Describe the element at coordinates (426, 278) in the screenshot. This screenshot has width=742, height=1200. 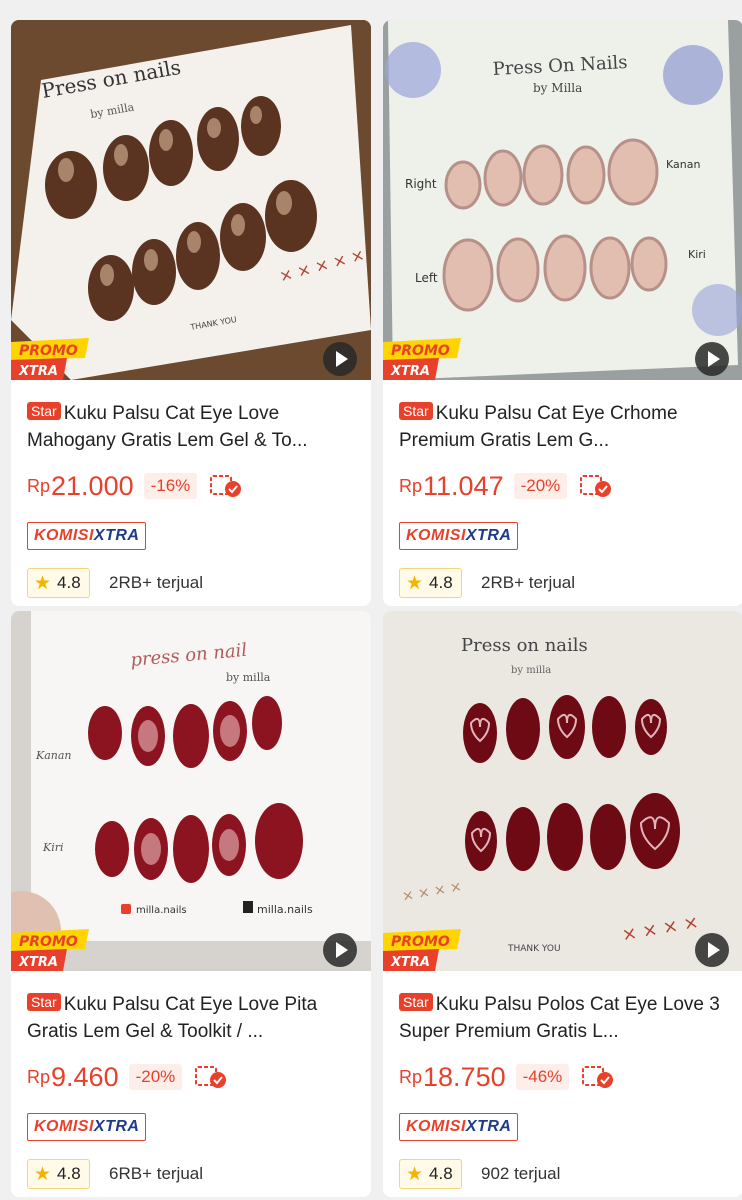
I see `label-left: Left` at that location.